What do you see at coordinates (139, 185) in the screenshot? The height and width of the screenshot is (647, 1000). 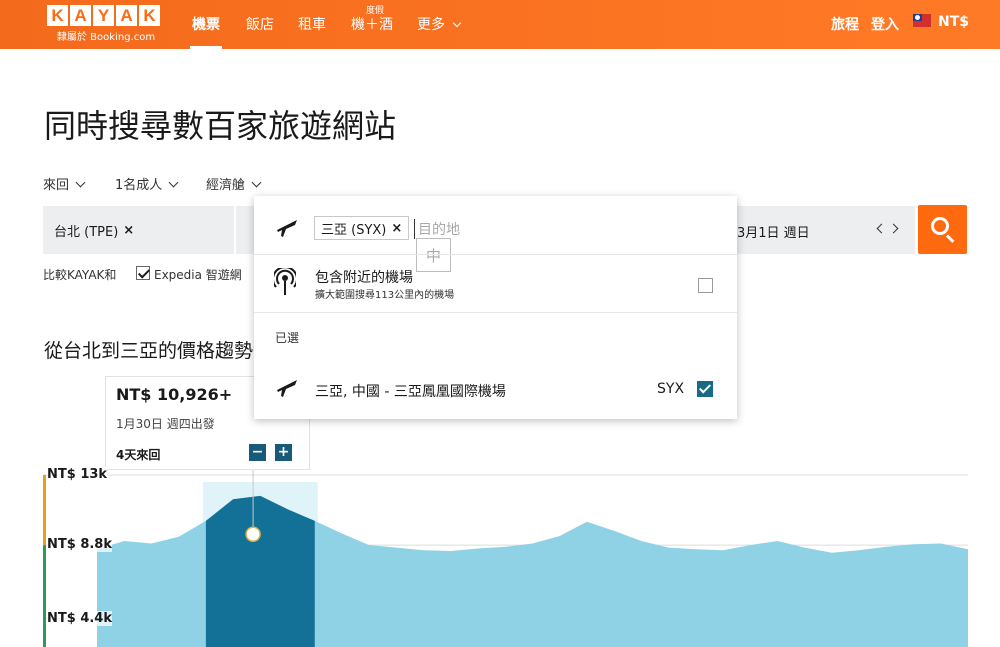 I see `travelers-label: 1名成人` at bounding box center [139, 185].